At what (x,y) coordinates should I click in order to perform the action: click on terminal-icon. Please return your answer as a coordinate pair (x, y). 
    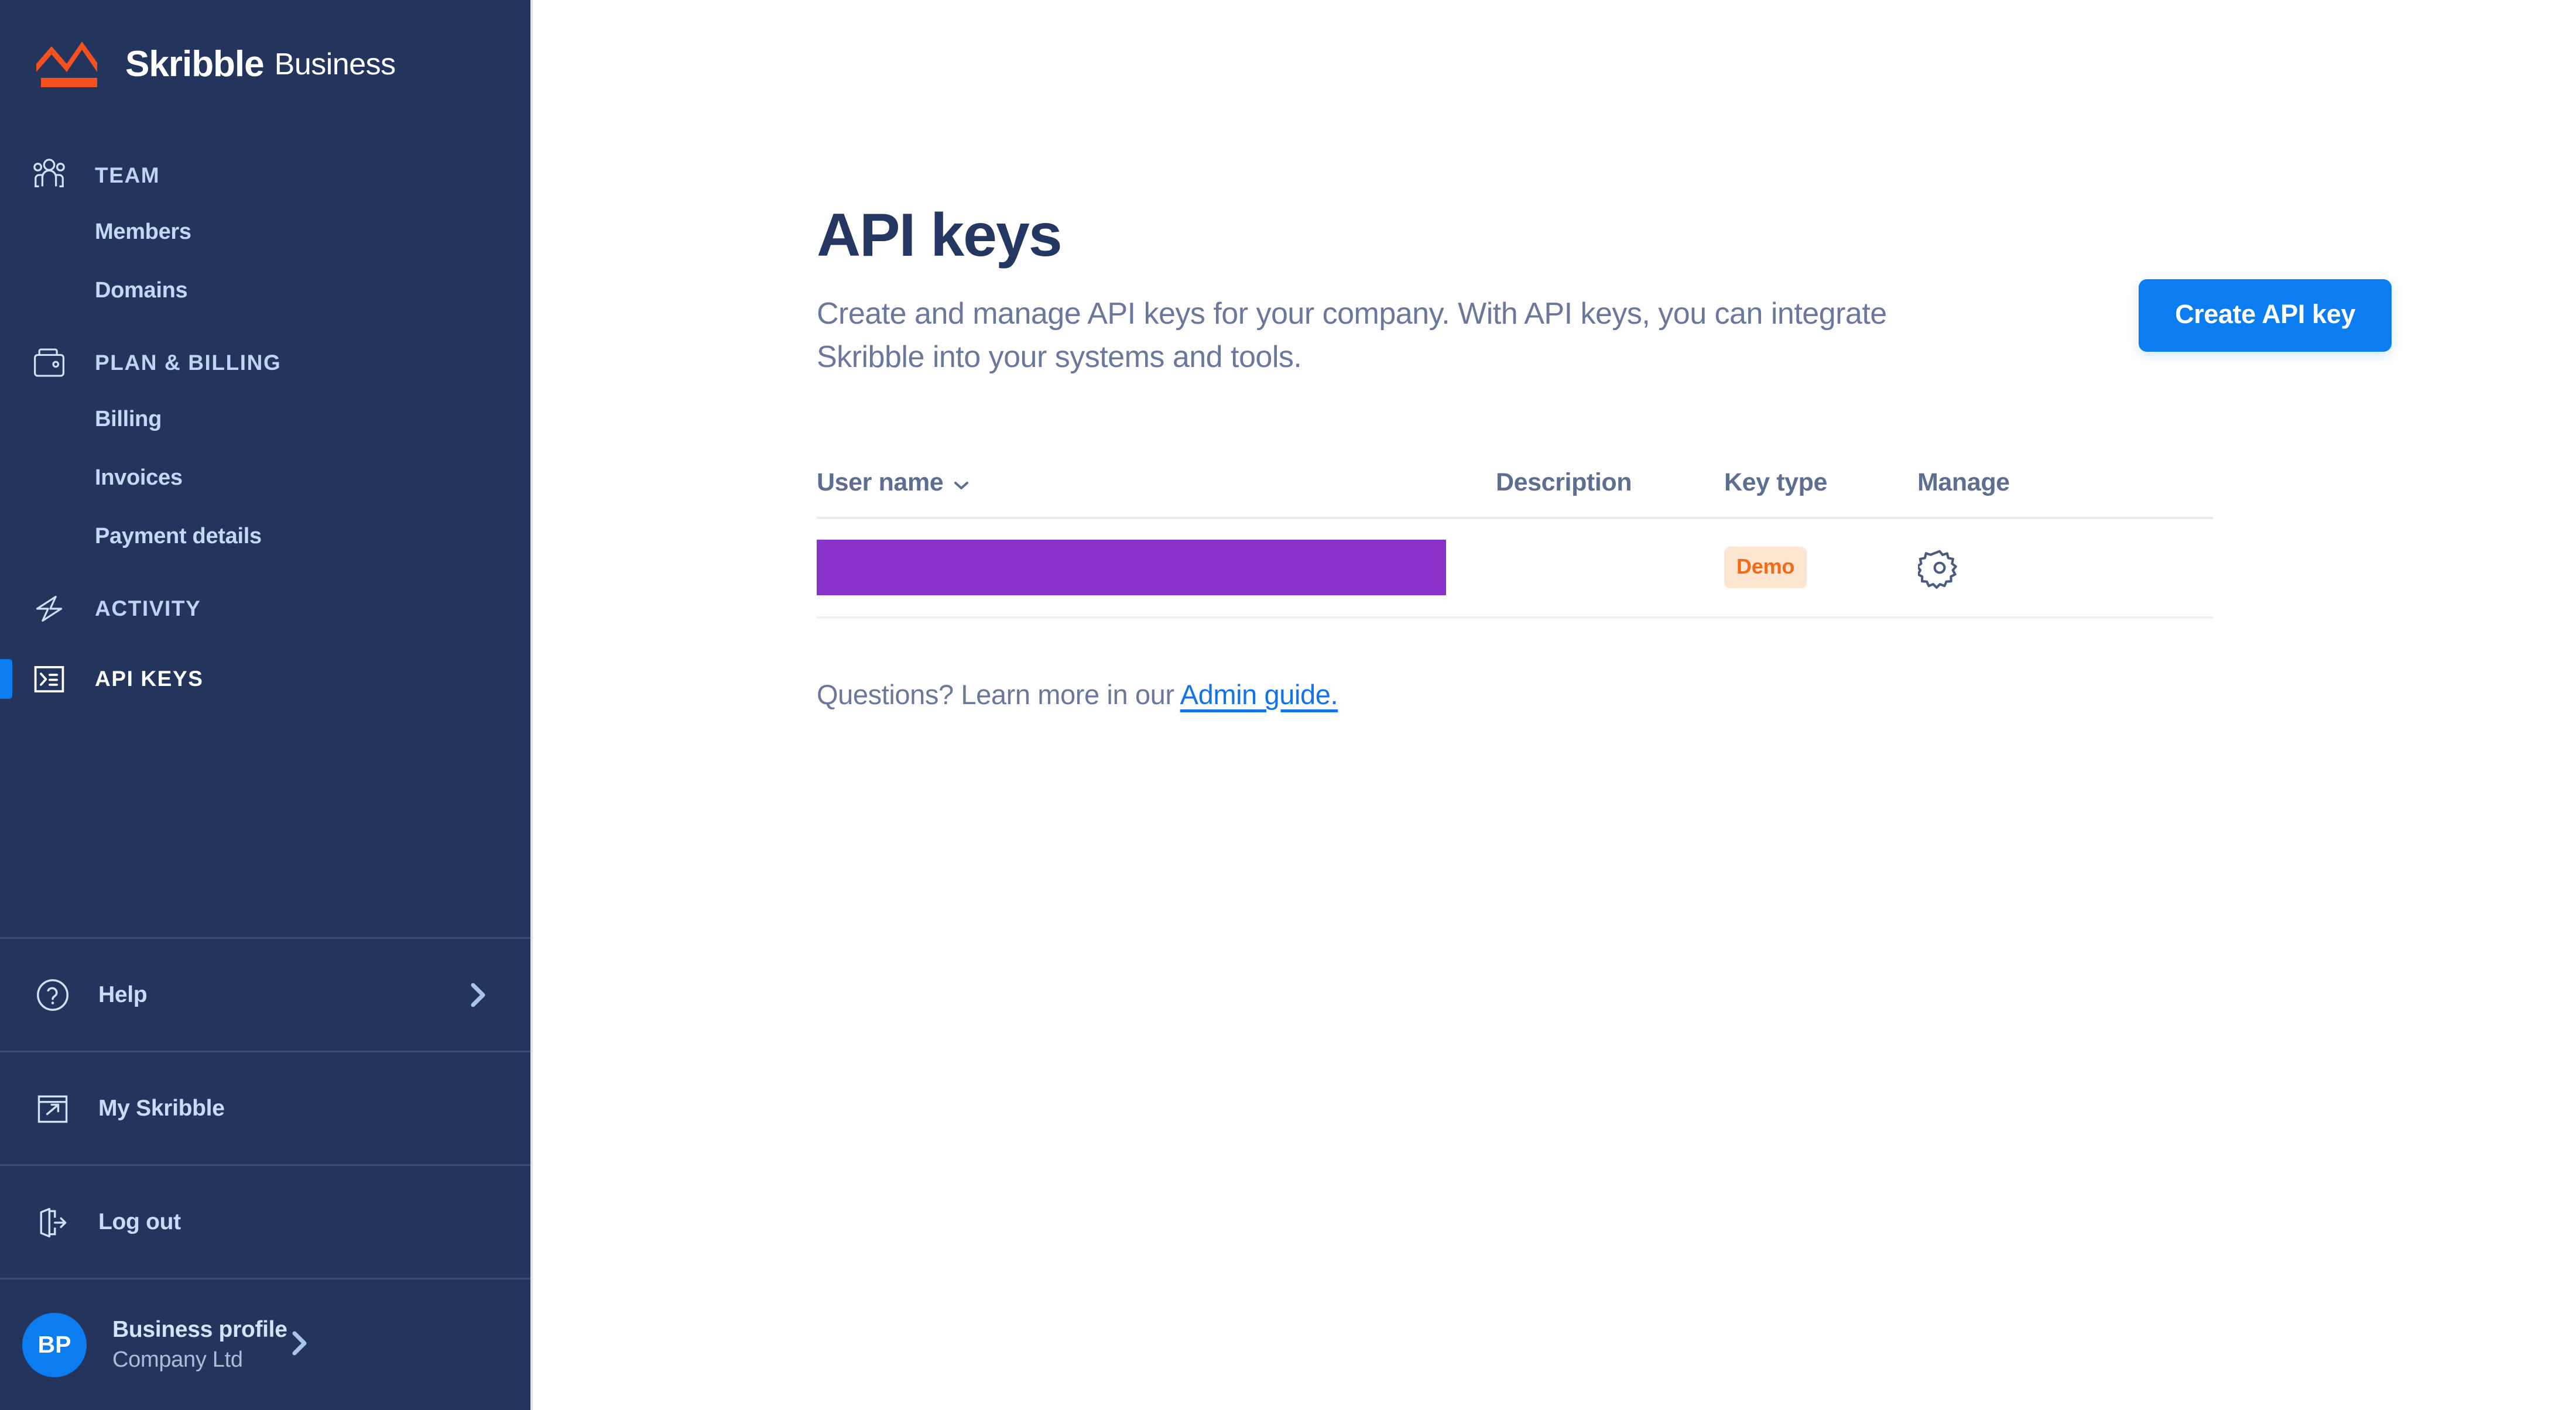
    Looking at the image, I should click on (49, 679).